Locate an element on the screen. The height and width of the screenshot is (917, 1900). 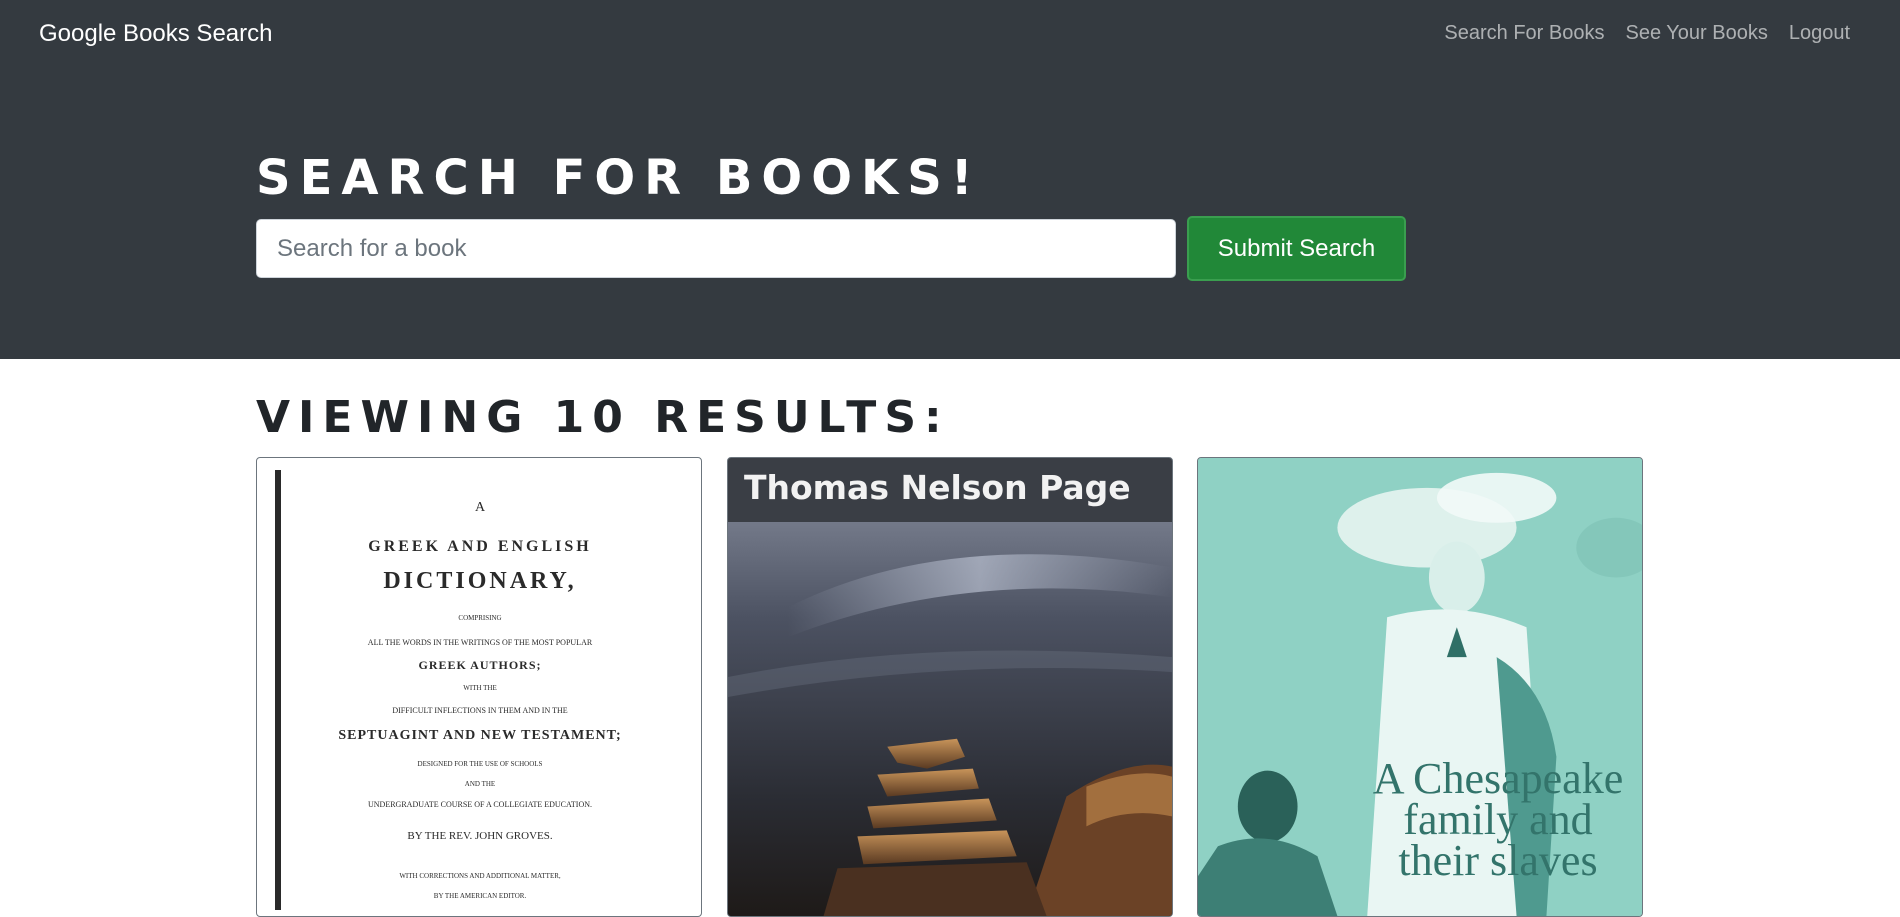
nav-search-for-books-link: Search For Books is located at coordinates (1524, 33).